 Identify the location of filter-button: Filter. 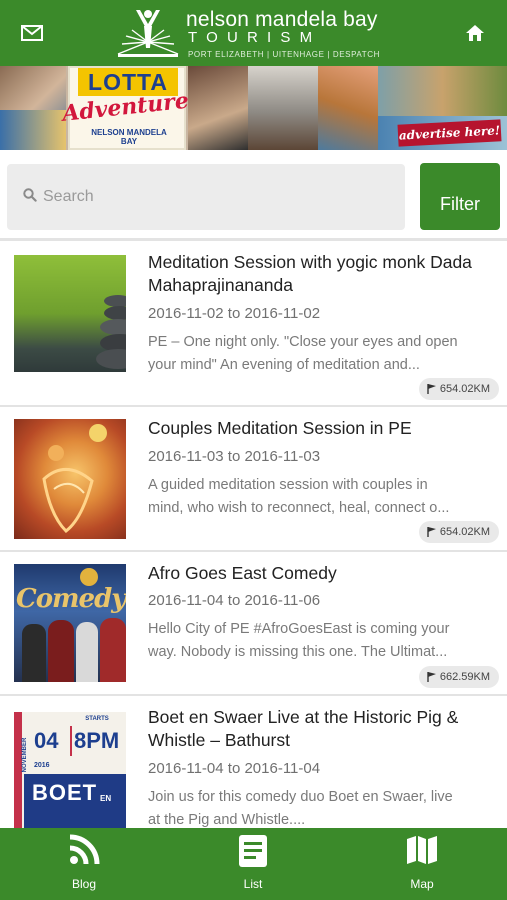
(460, 196).